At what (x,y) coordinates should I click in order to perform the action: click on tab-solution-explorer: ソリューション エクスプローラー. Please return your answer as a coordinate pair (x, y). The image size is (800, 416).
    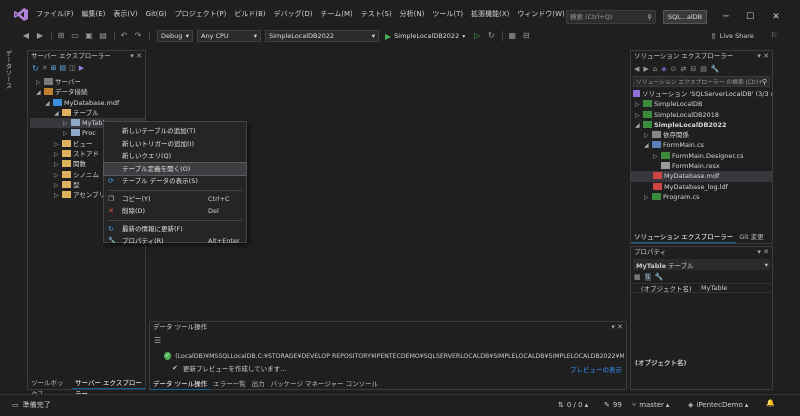
    Looking at the image, I should click on (684, 237).